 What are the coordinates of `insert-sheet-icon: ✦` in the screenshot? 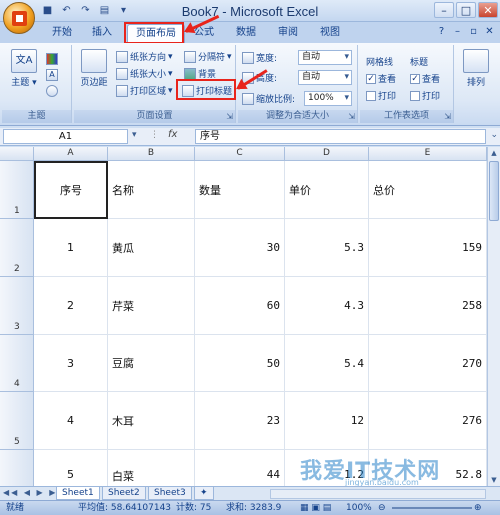 It's located at (204, 493).